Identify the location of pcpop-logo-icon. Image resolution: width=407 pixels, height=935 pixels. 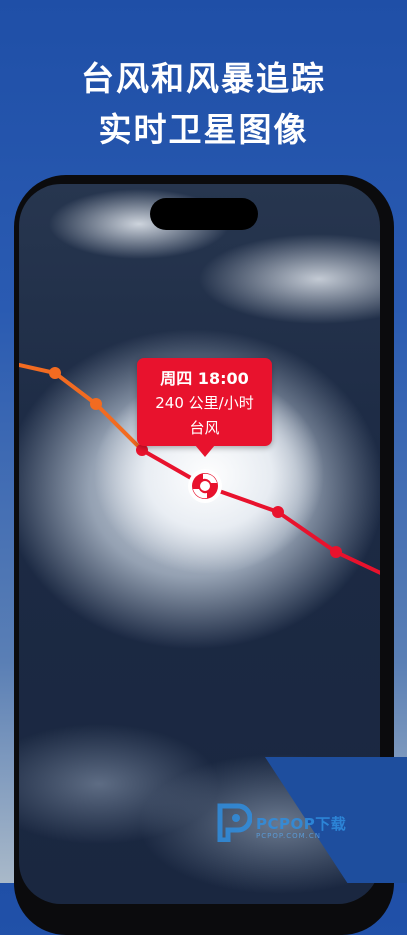
(234, 822).